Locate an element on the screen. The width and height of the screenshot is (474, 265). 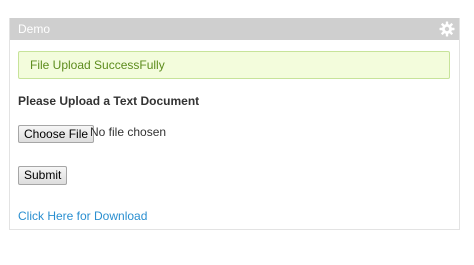
download-link: Click Here for Download is located at coordinates (82, 216).